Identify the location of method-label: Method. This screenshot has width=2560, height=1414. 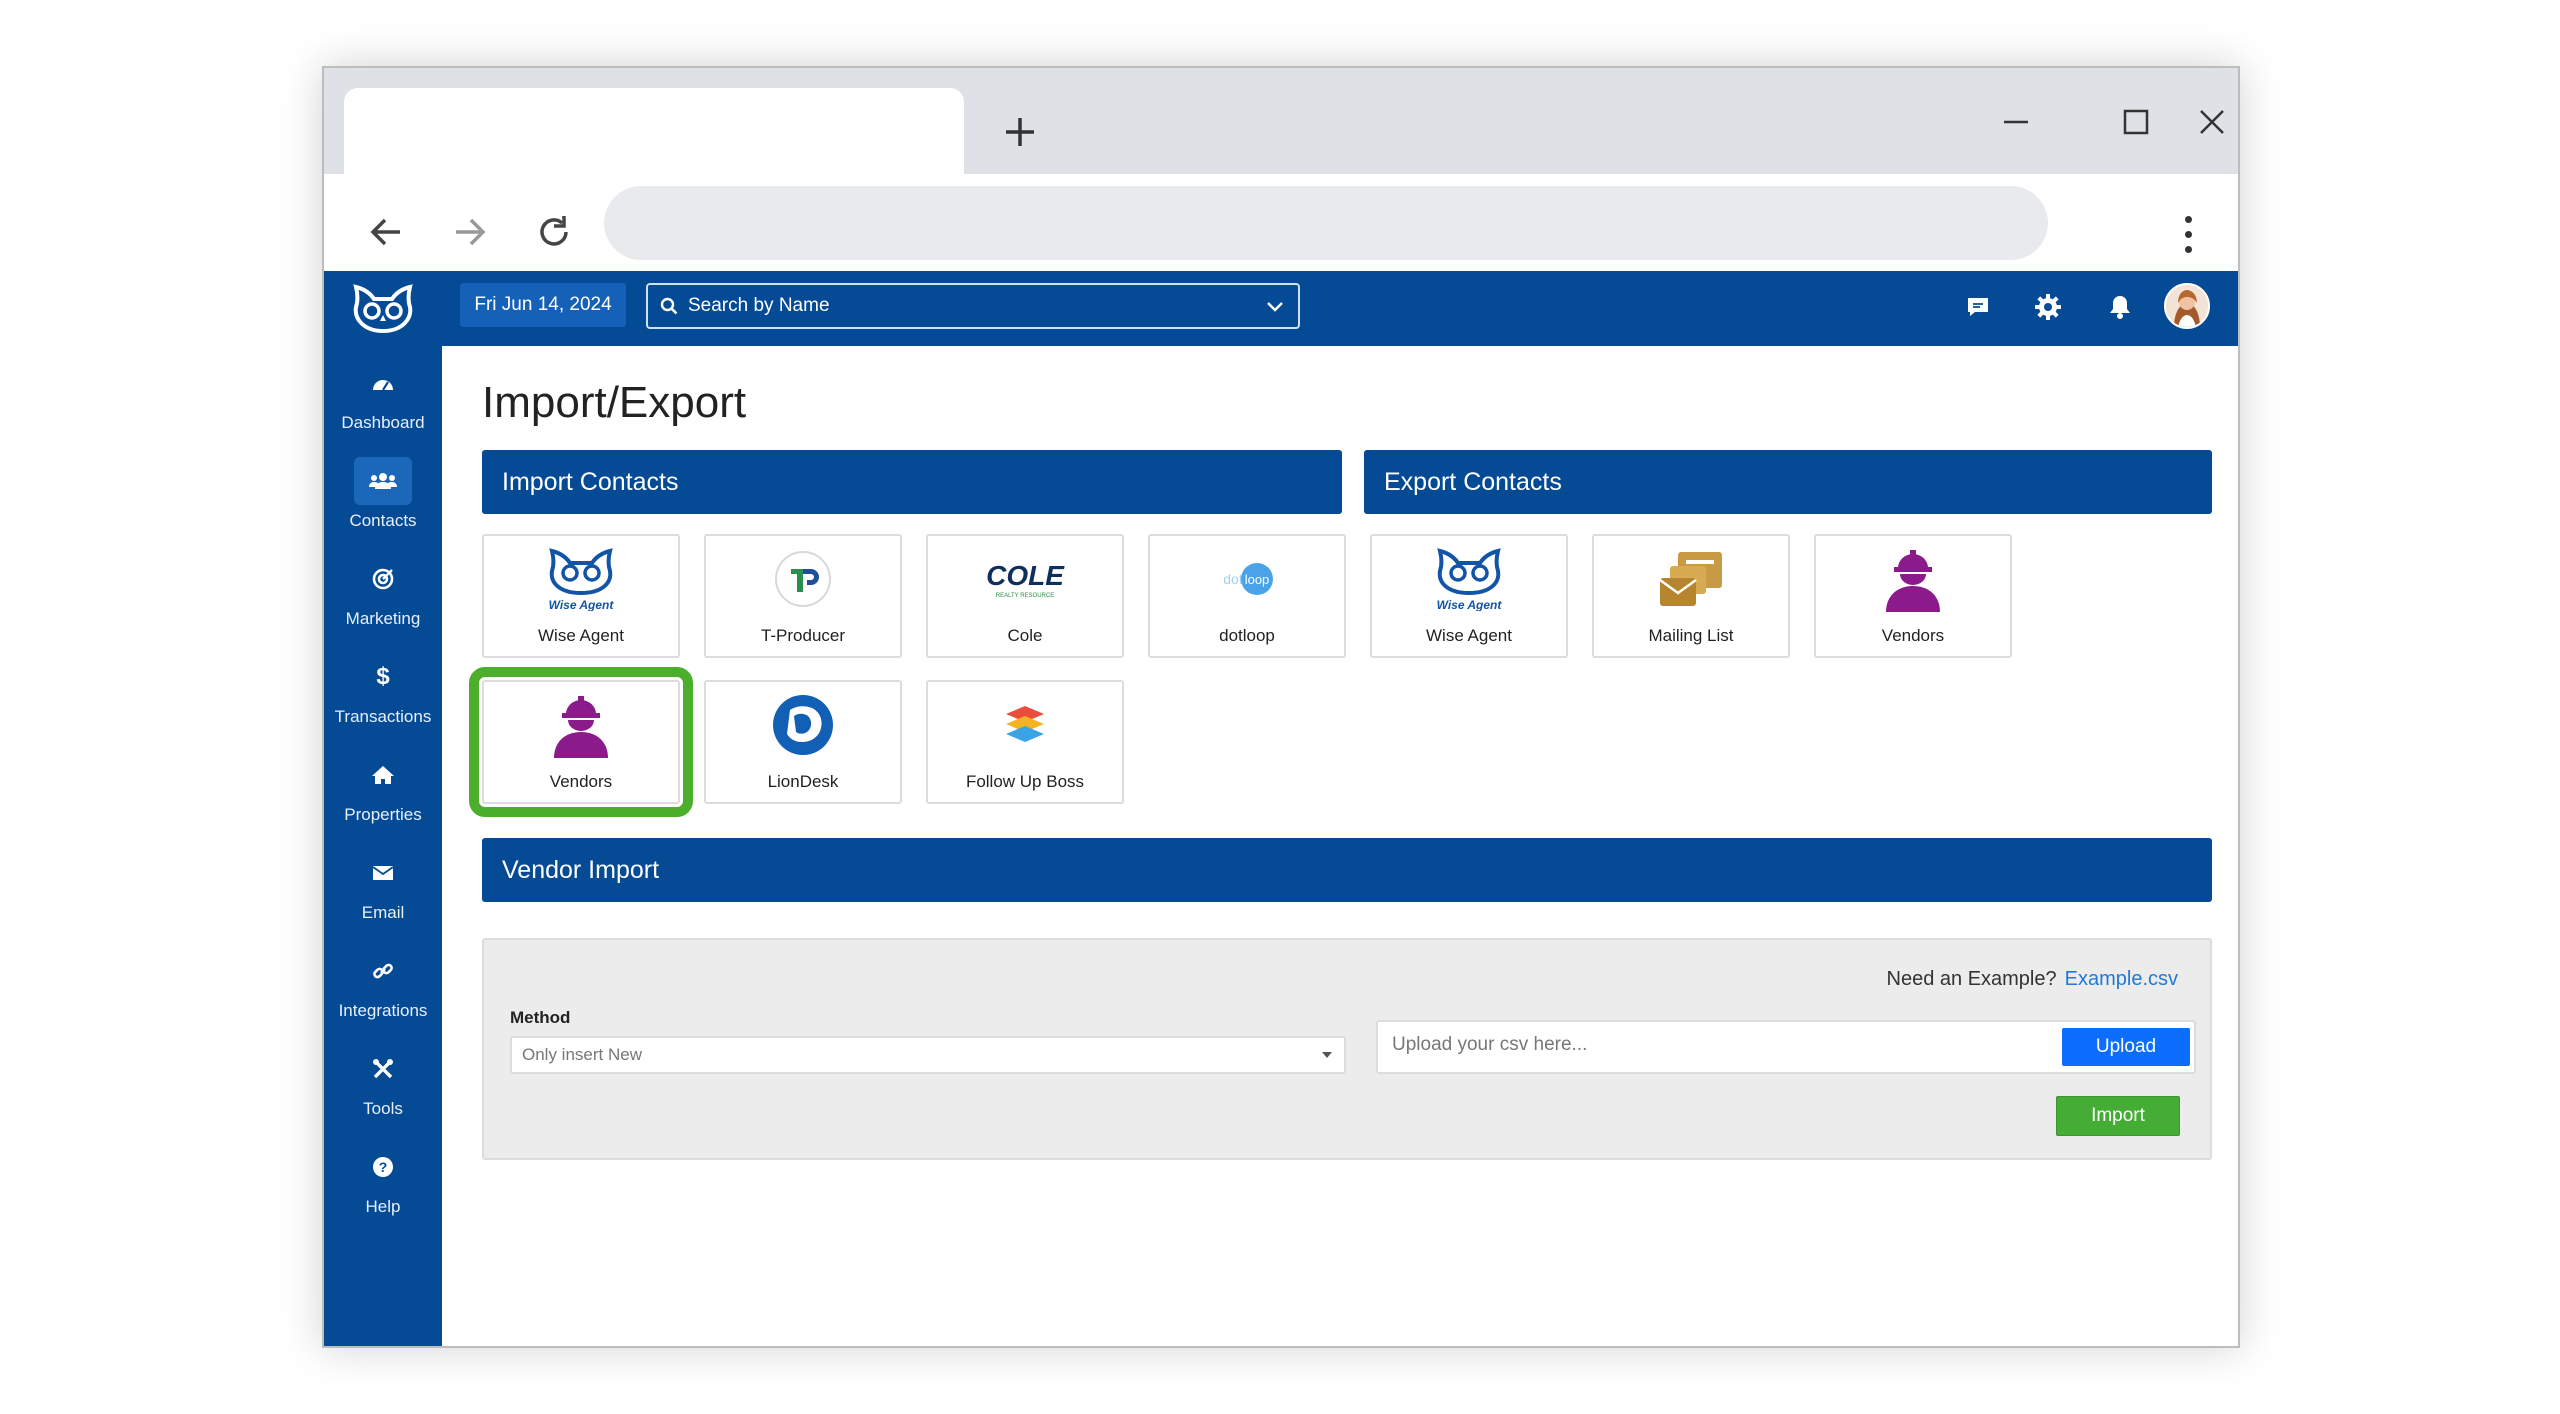
(540, 1017).